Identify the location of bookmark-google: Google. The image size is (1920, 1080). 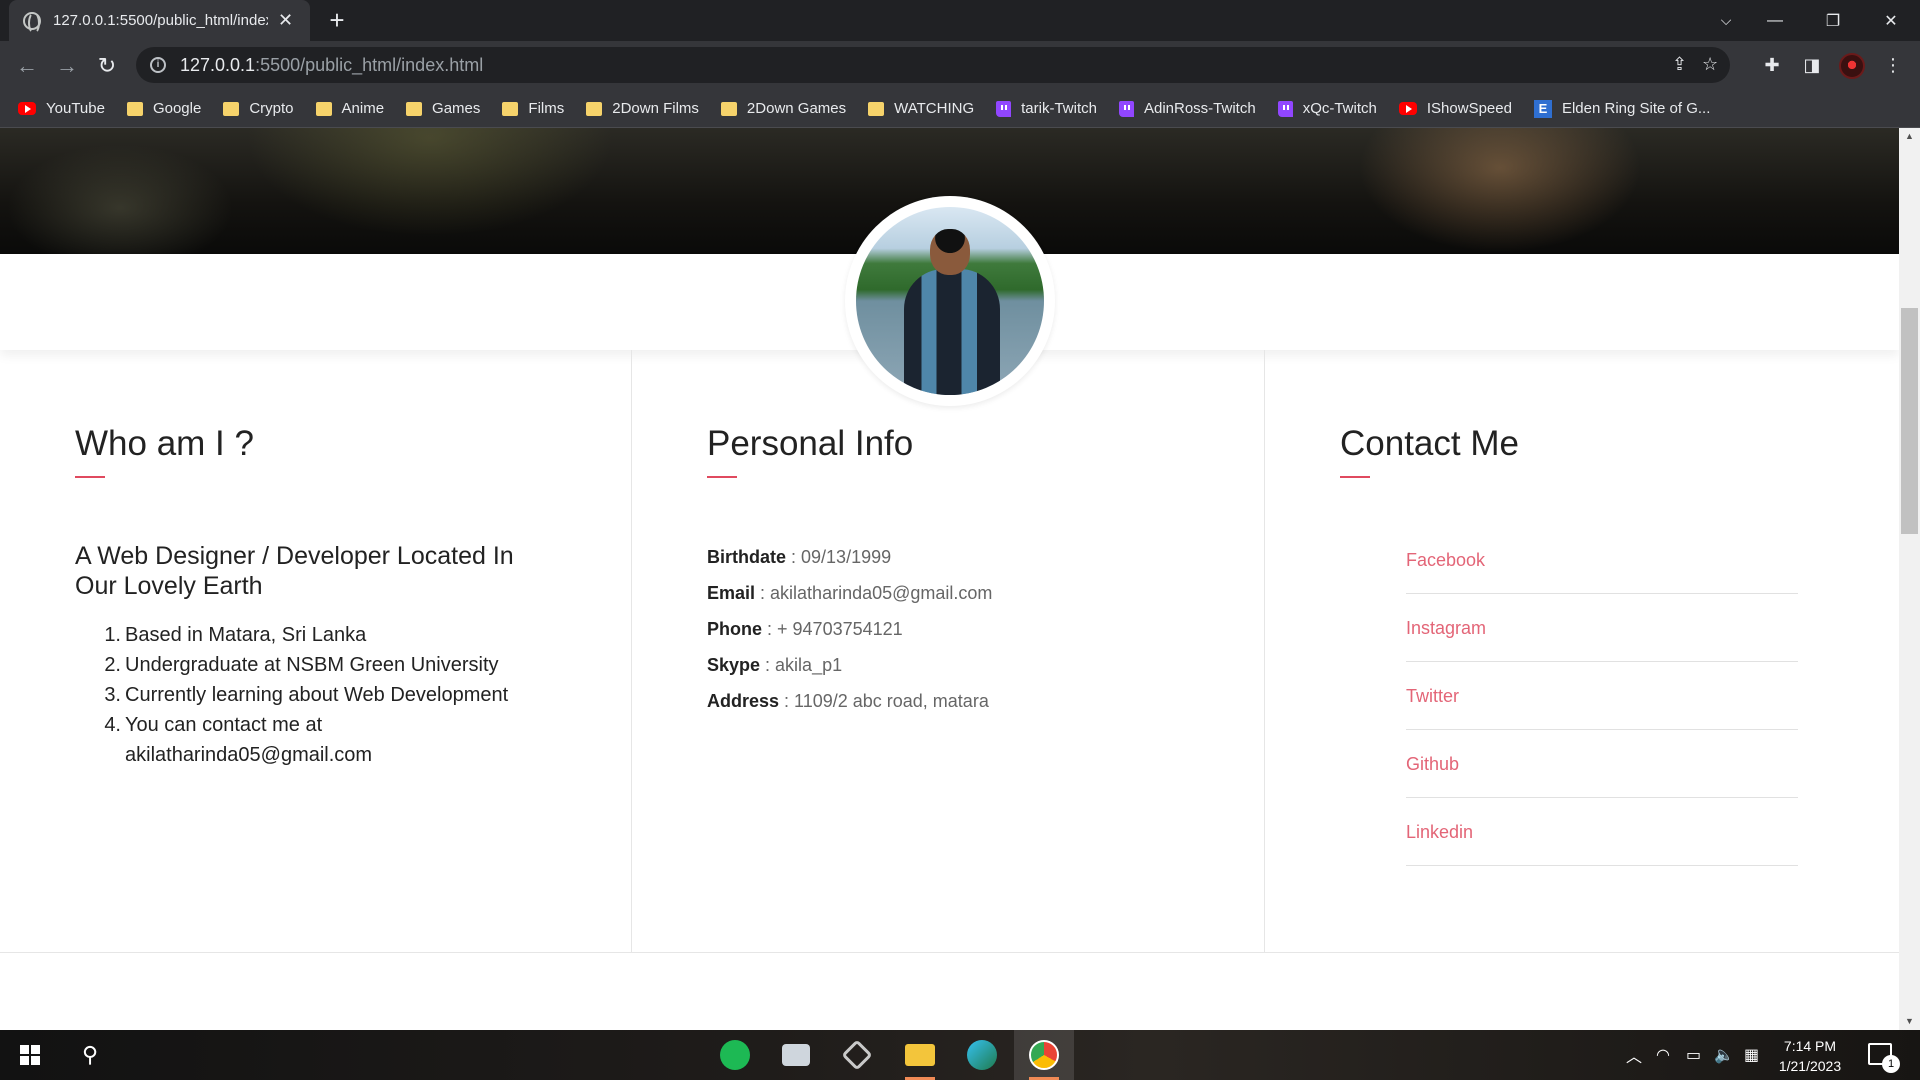
(163, 108).